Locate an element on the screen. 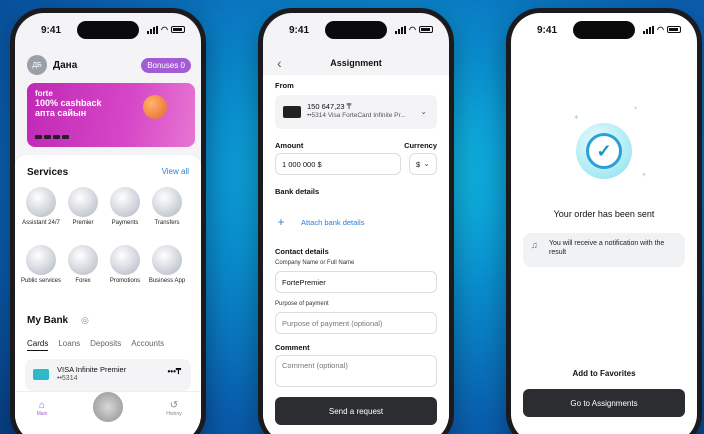 Image resolution: width=704 pixels, height=434 pixels. eye-icon: ◎ is located at coordinates (85, 320).